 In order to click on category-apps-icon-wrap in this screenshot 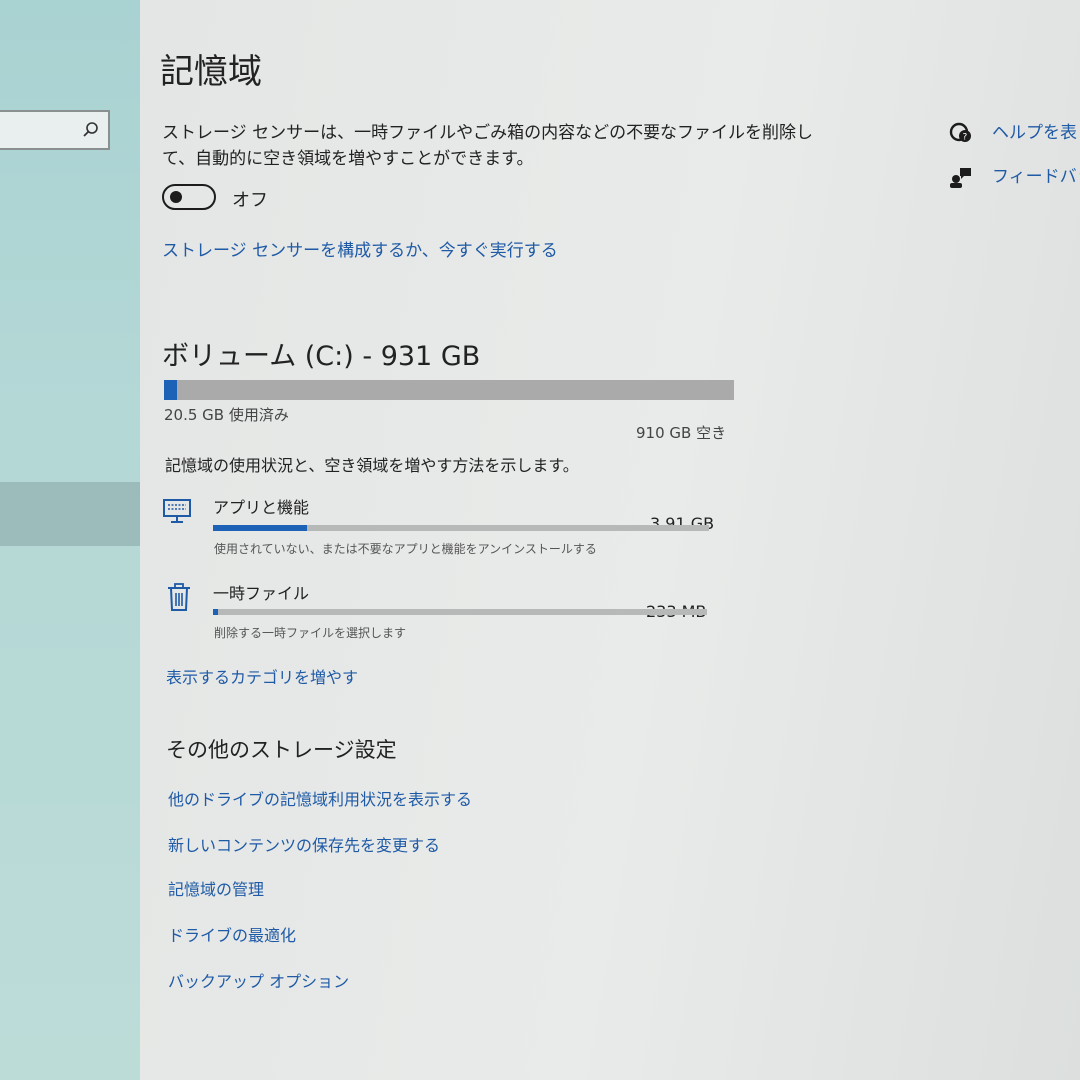, I will do `click(177, 513)`.